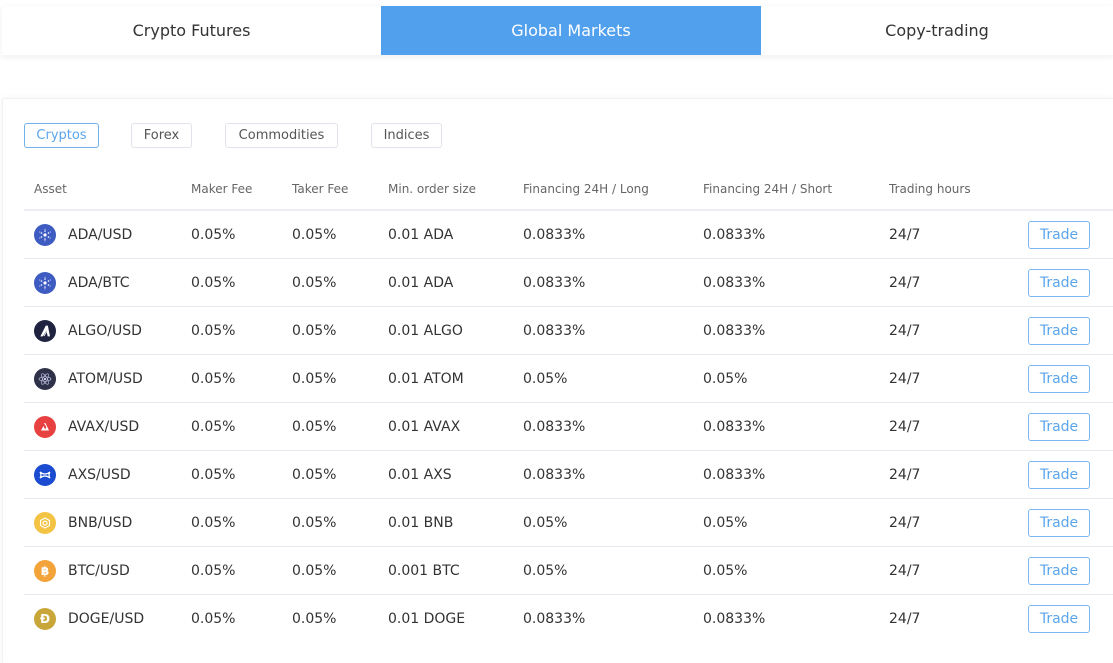 The width and height of the screenshot is (1113, 663). What do you see at coordinates (45, 378) in the screenshot?
I see `cosmos-icon` at bounding box center [45, 378].